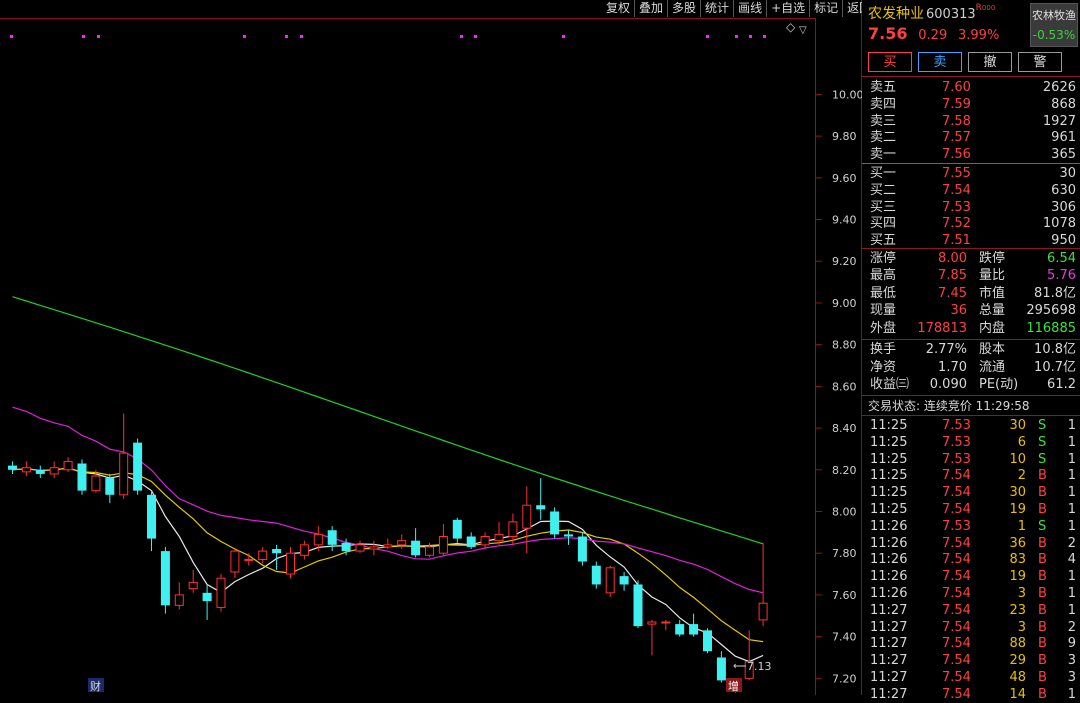 This screenshot has height=703, width=1080. What do you see at coordinates (825, 8) in the screenshot?
I see `toolbar-mark: 标记` at bounding box center [825, 8].